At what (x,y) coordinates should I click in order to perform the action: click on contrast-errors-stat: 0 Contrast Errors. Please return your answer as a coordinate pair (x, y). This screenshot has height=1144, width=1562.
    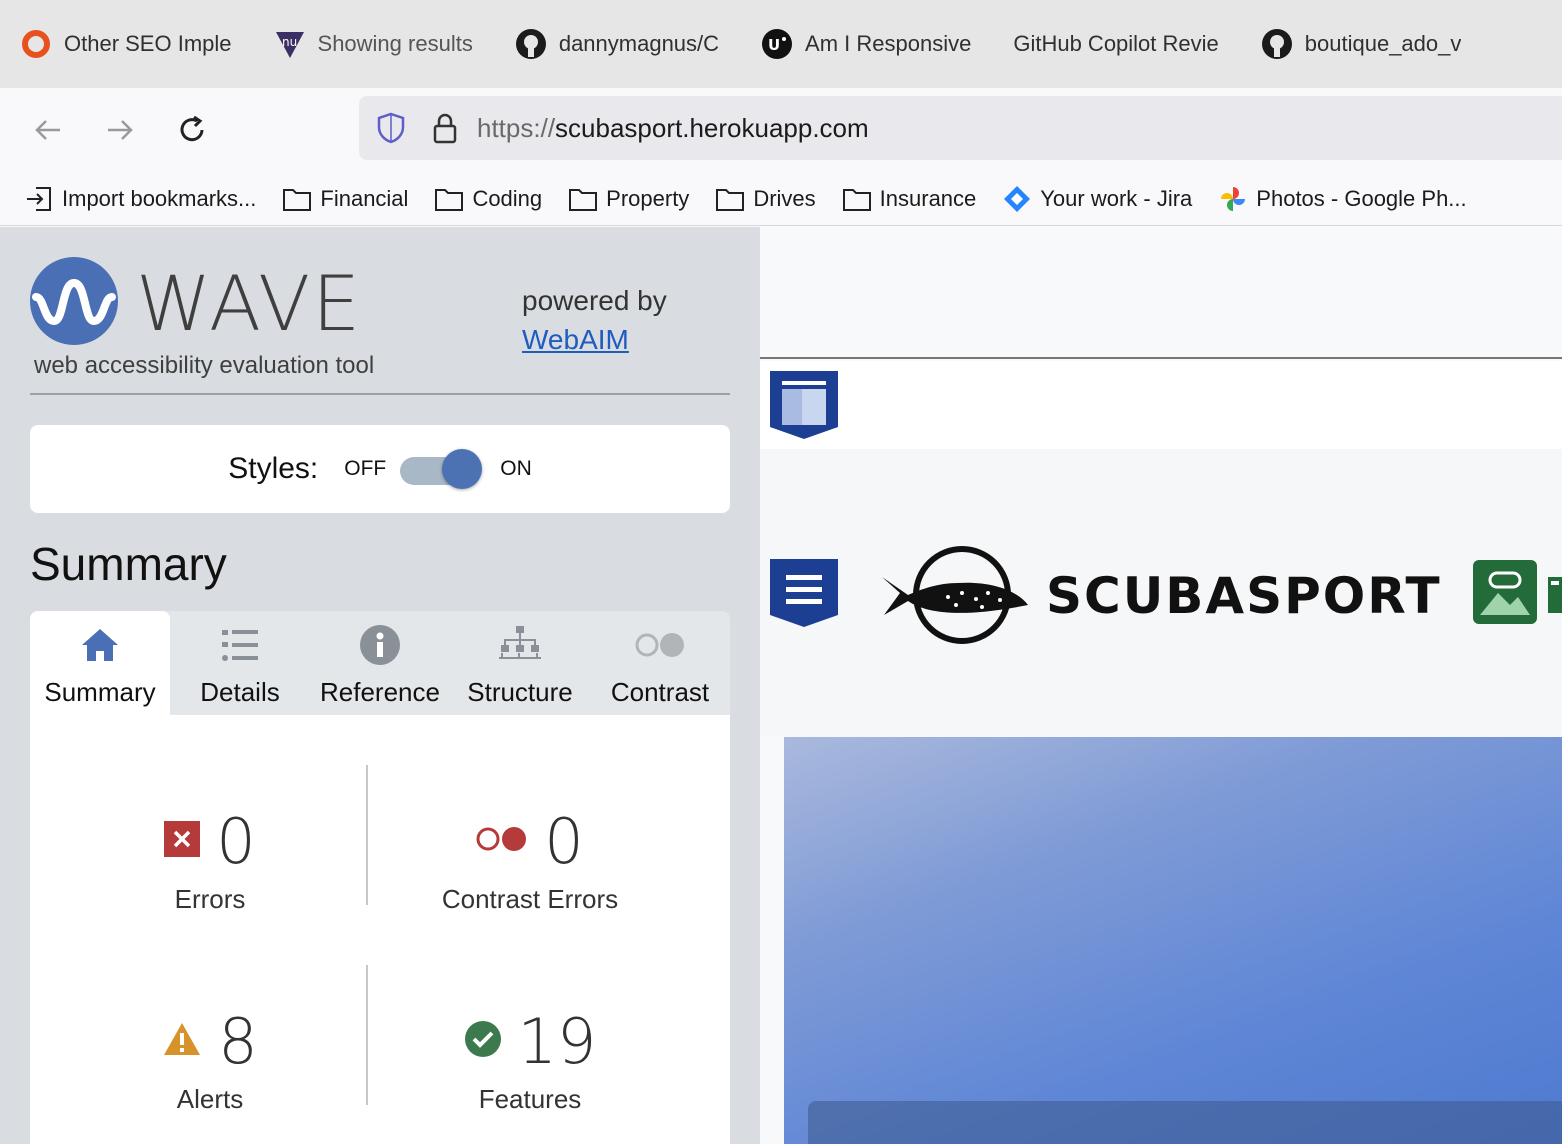
    Looking at the image, I should click on (530, 860).